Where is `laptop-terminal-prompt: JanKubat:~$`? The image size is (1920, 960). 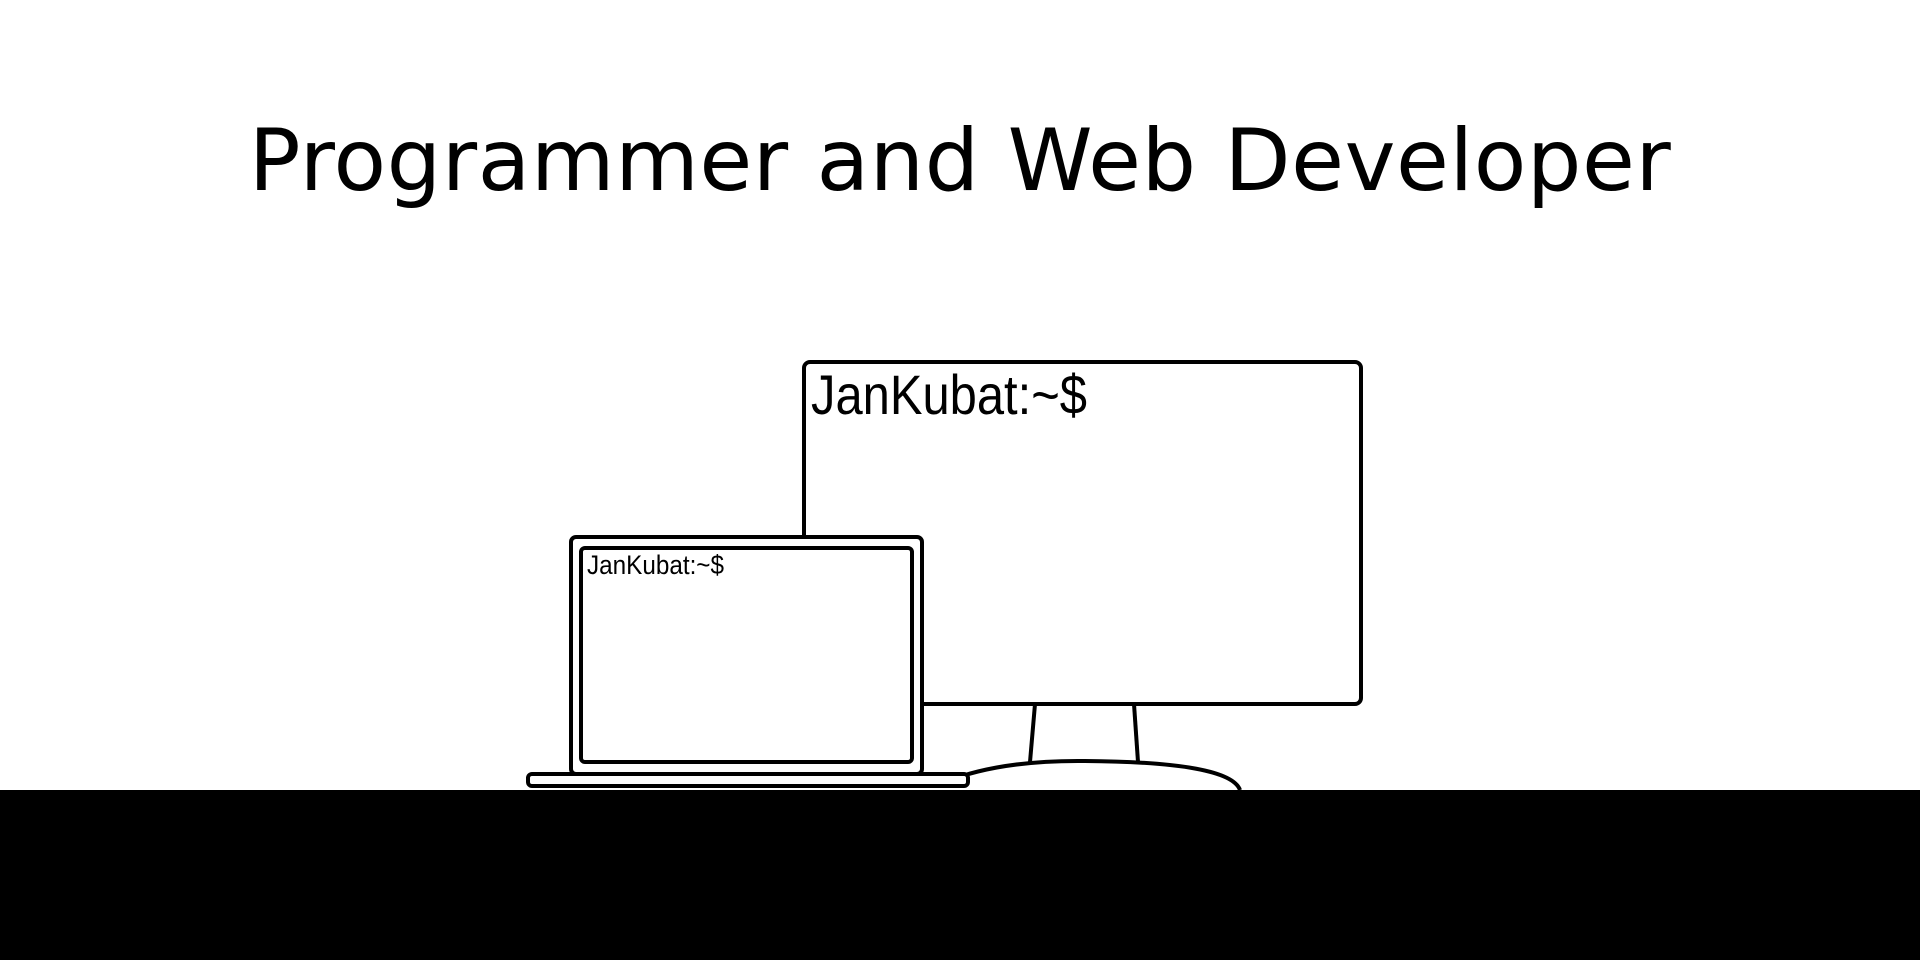 laptop-terminal-prompt: JanKubat:~$ is located at coordinates (655, 565).